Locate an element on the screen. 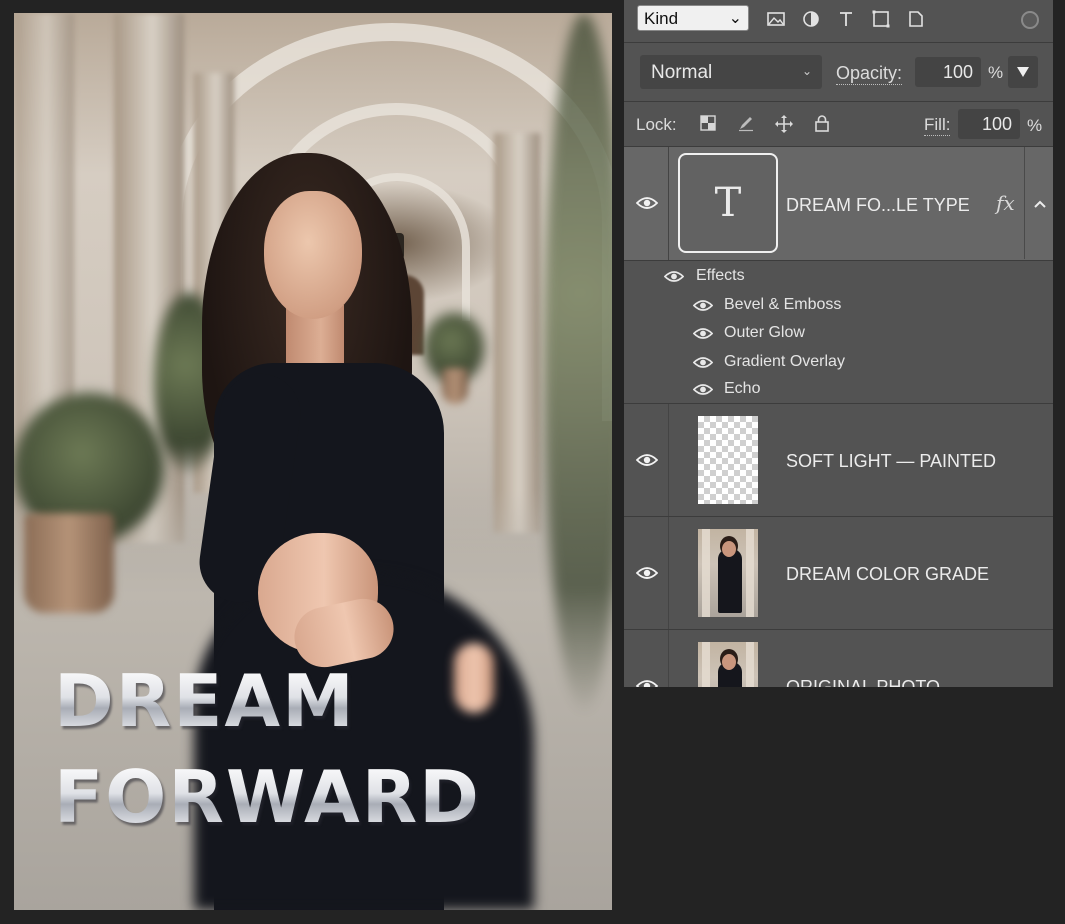 The height and width of the screenshot is (924, 1065). right-hand is located at coordinates (474, 678).